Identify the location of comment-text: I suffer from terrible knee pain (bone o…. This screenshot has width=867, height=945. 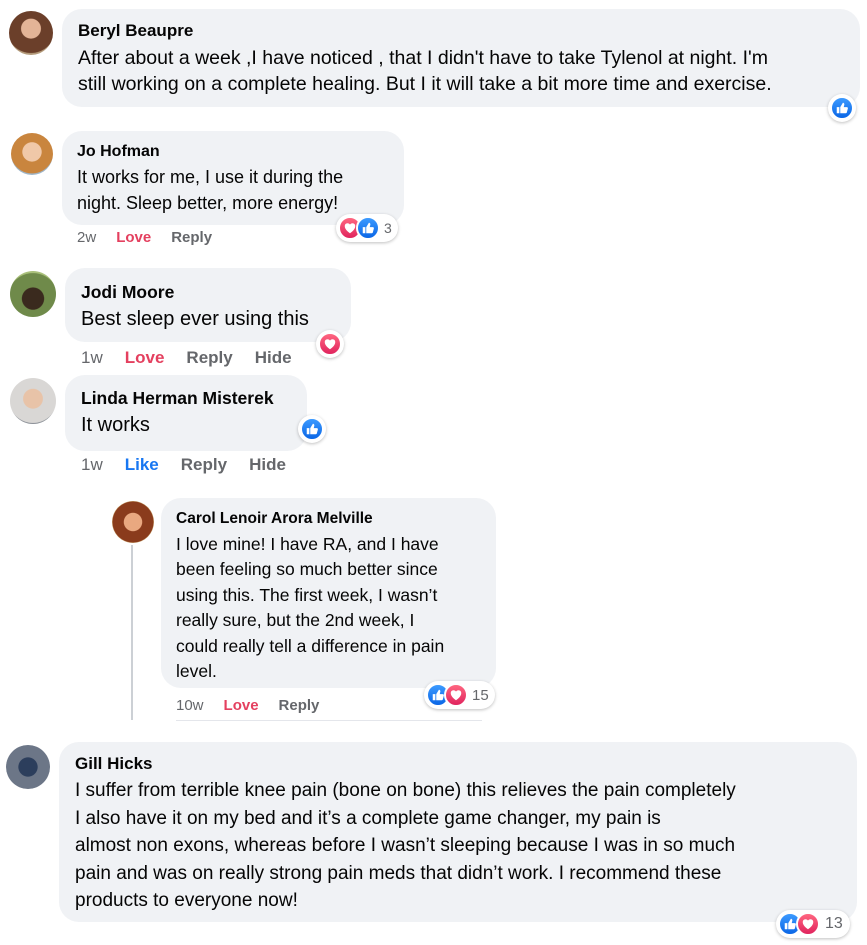
(405, 845).